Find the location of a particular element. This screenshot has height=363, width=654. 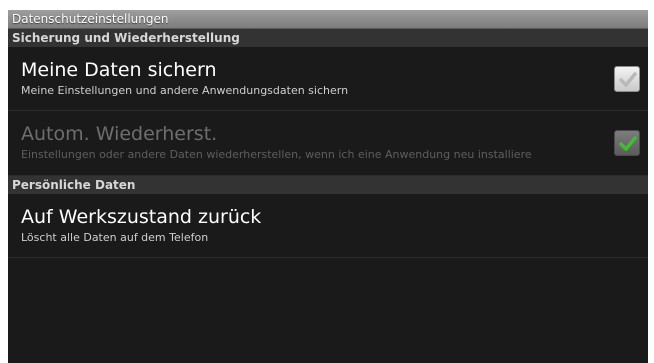

auto-restore-checkbox is located at coordinates (627, 143).